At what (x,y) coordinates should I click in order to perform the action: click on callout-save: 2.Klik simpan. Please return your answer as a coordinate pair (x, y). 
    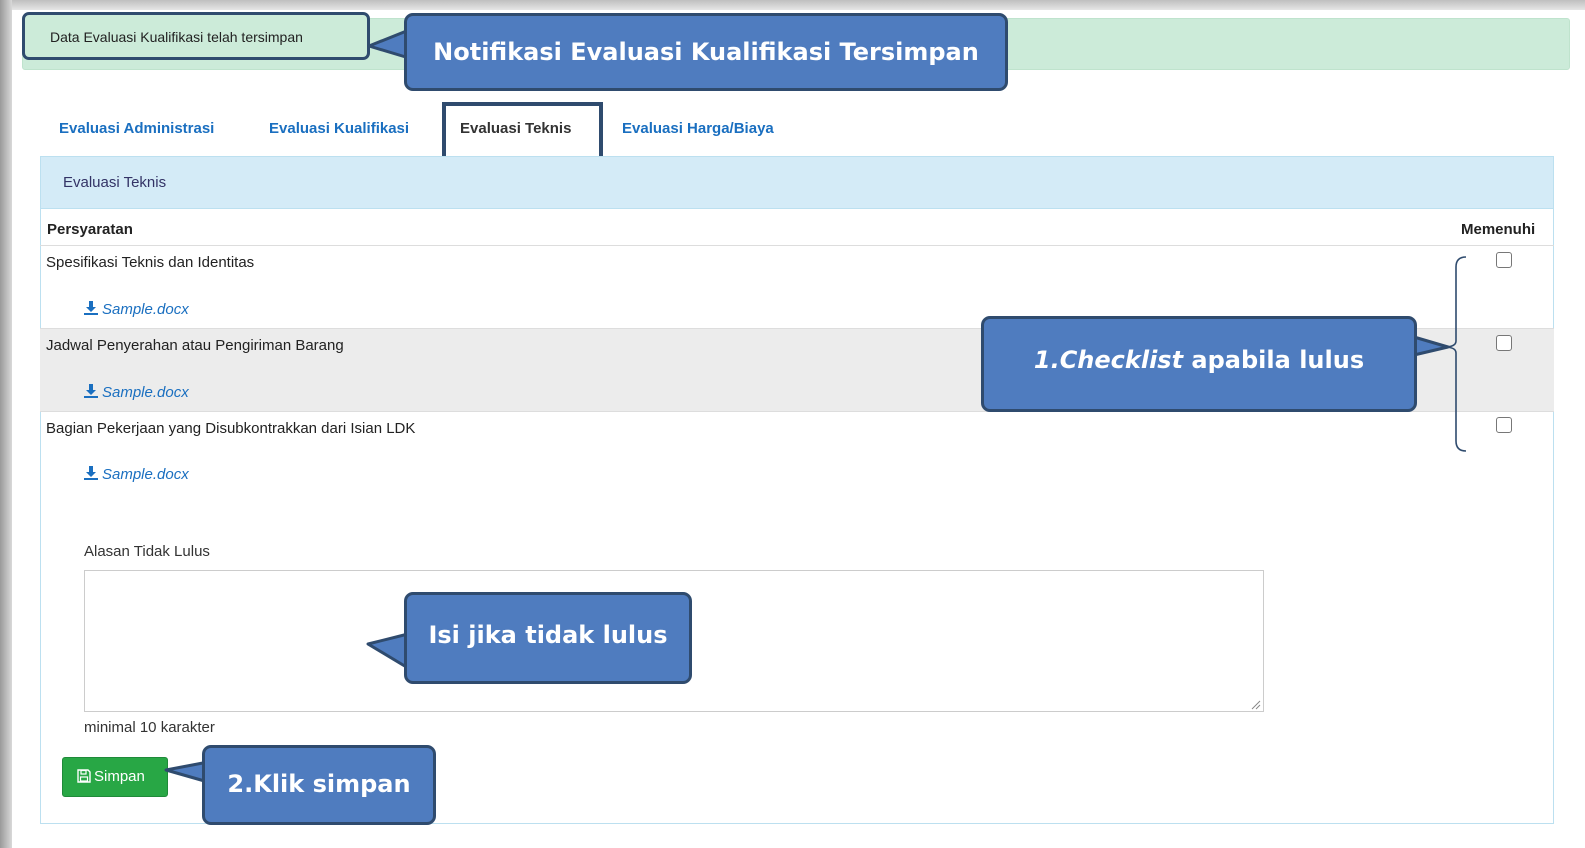
    Looking at the image, I should click on (319, 785).